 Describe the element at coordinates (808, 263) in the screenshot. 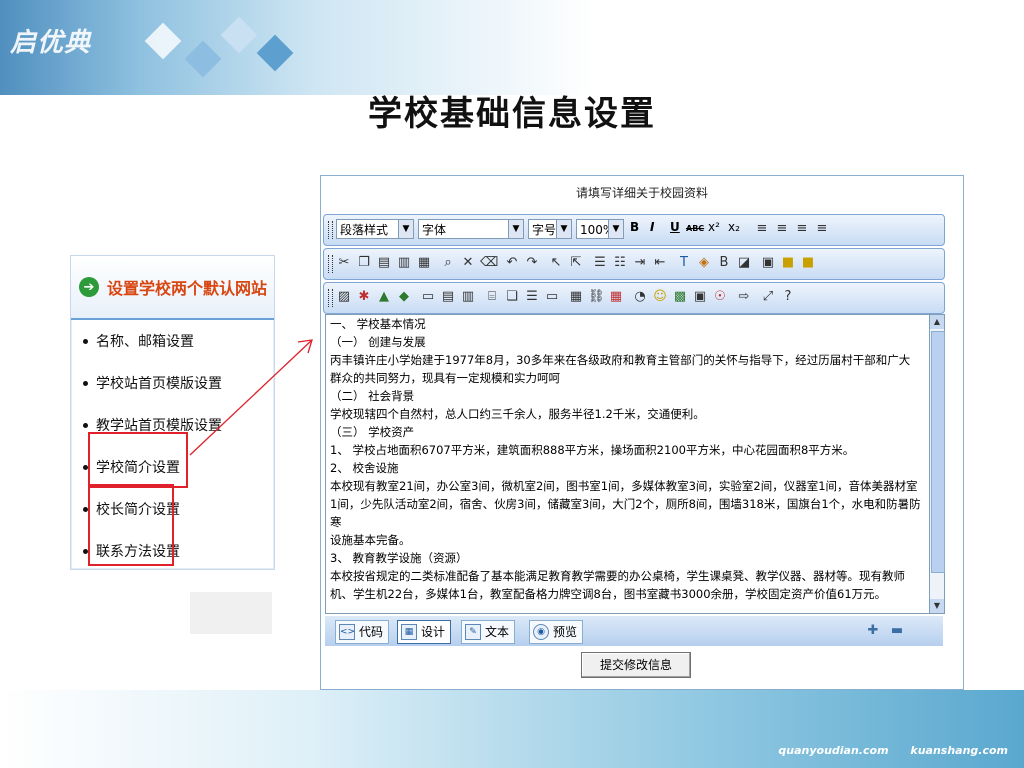

I see `note-copy-icon: ■` at that location.